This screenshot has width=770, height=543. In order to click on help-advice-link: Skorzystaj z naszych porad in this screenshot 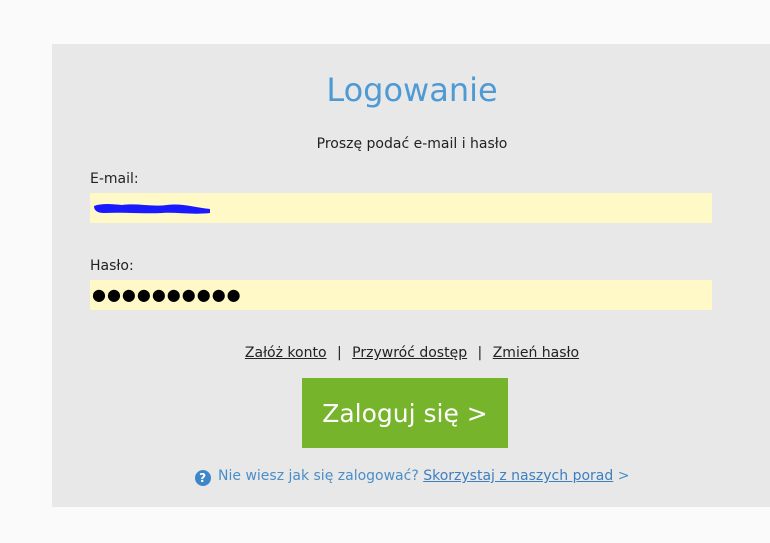, I will do `click(518, 476)`.